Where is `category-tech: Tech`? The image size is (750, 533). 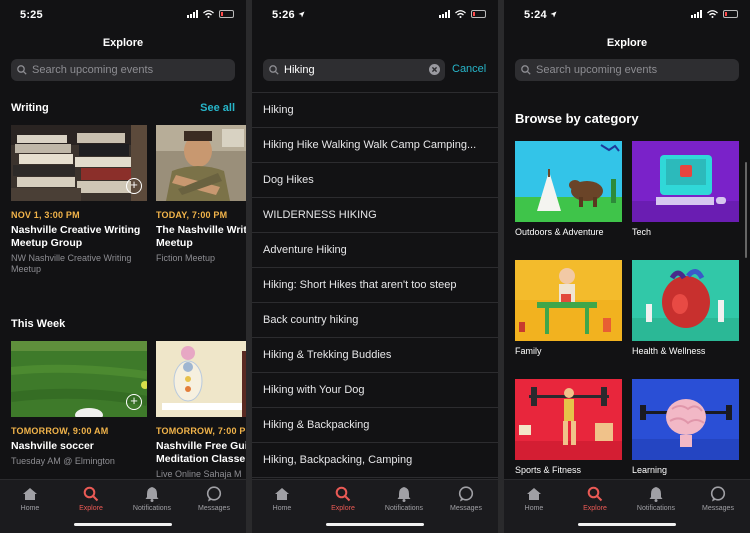
category-tech: Tech is located at coordinates (685, 189).